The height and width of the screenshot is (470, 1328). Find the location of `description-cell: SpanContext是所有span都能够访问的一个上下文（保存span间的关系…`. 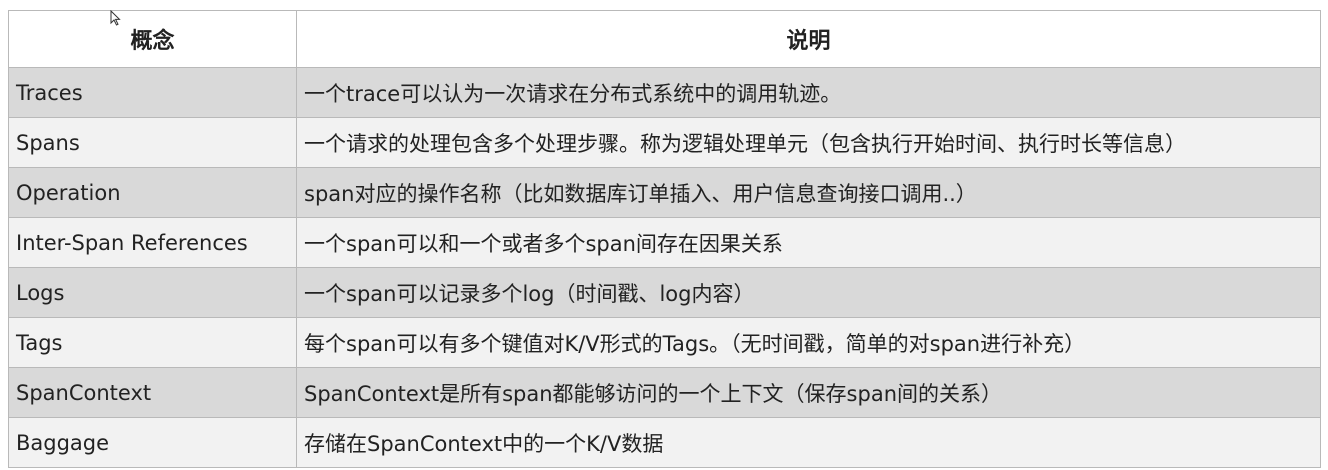

description-cell: SpanContext是所有span都能够访问的一个上下文（保存span间的关系… is located at coordinates (808, 392).